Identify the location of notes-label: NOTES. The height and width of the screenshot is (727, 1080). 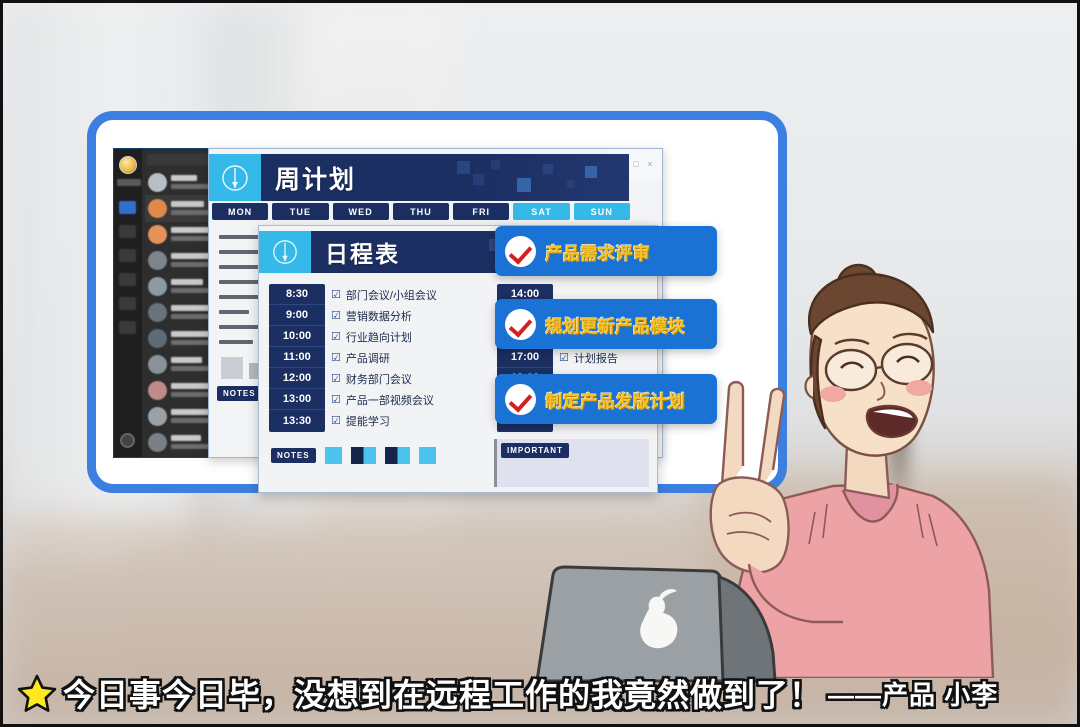
(293, 455).